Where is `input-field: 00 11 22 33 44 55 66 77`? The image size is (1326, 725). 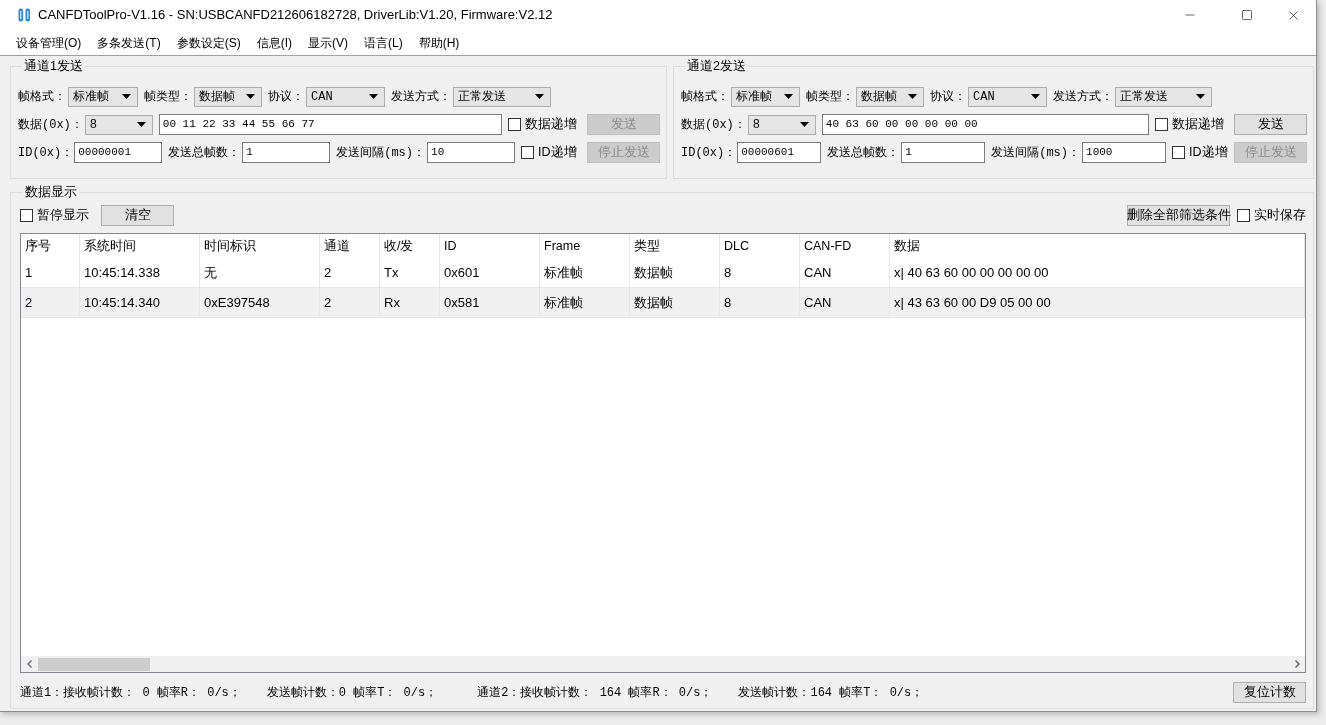
input-field: 00 11 22 33 44 55 66 77 is located at coordinates (330, 124).